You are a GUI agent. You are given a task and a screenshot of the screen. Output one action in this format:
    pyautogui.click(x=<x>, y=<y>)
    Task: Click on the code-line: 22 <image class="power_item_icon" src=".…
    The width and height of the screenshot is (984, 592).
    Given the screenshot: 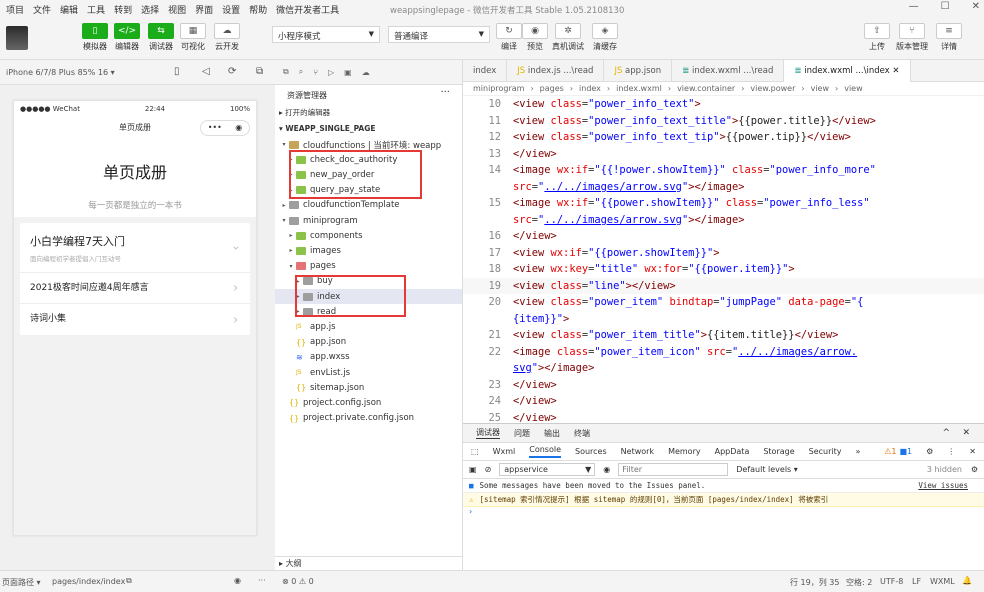 What is the action you would take?
    pyautogui.click(x=723, y=352)
    